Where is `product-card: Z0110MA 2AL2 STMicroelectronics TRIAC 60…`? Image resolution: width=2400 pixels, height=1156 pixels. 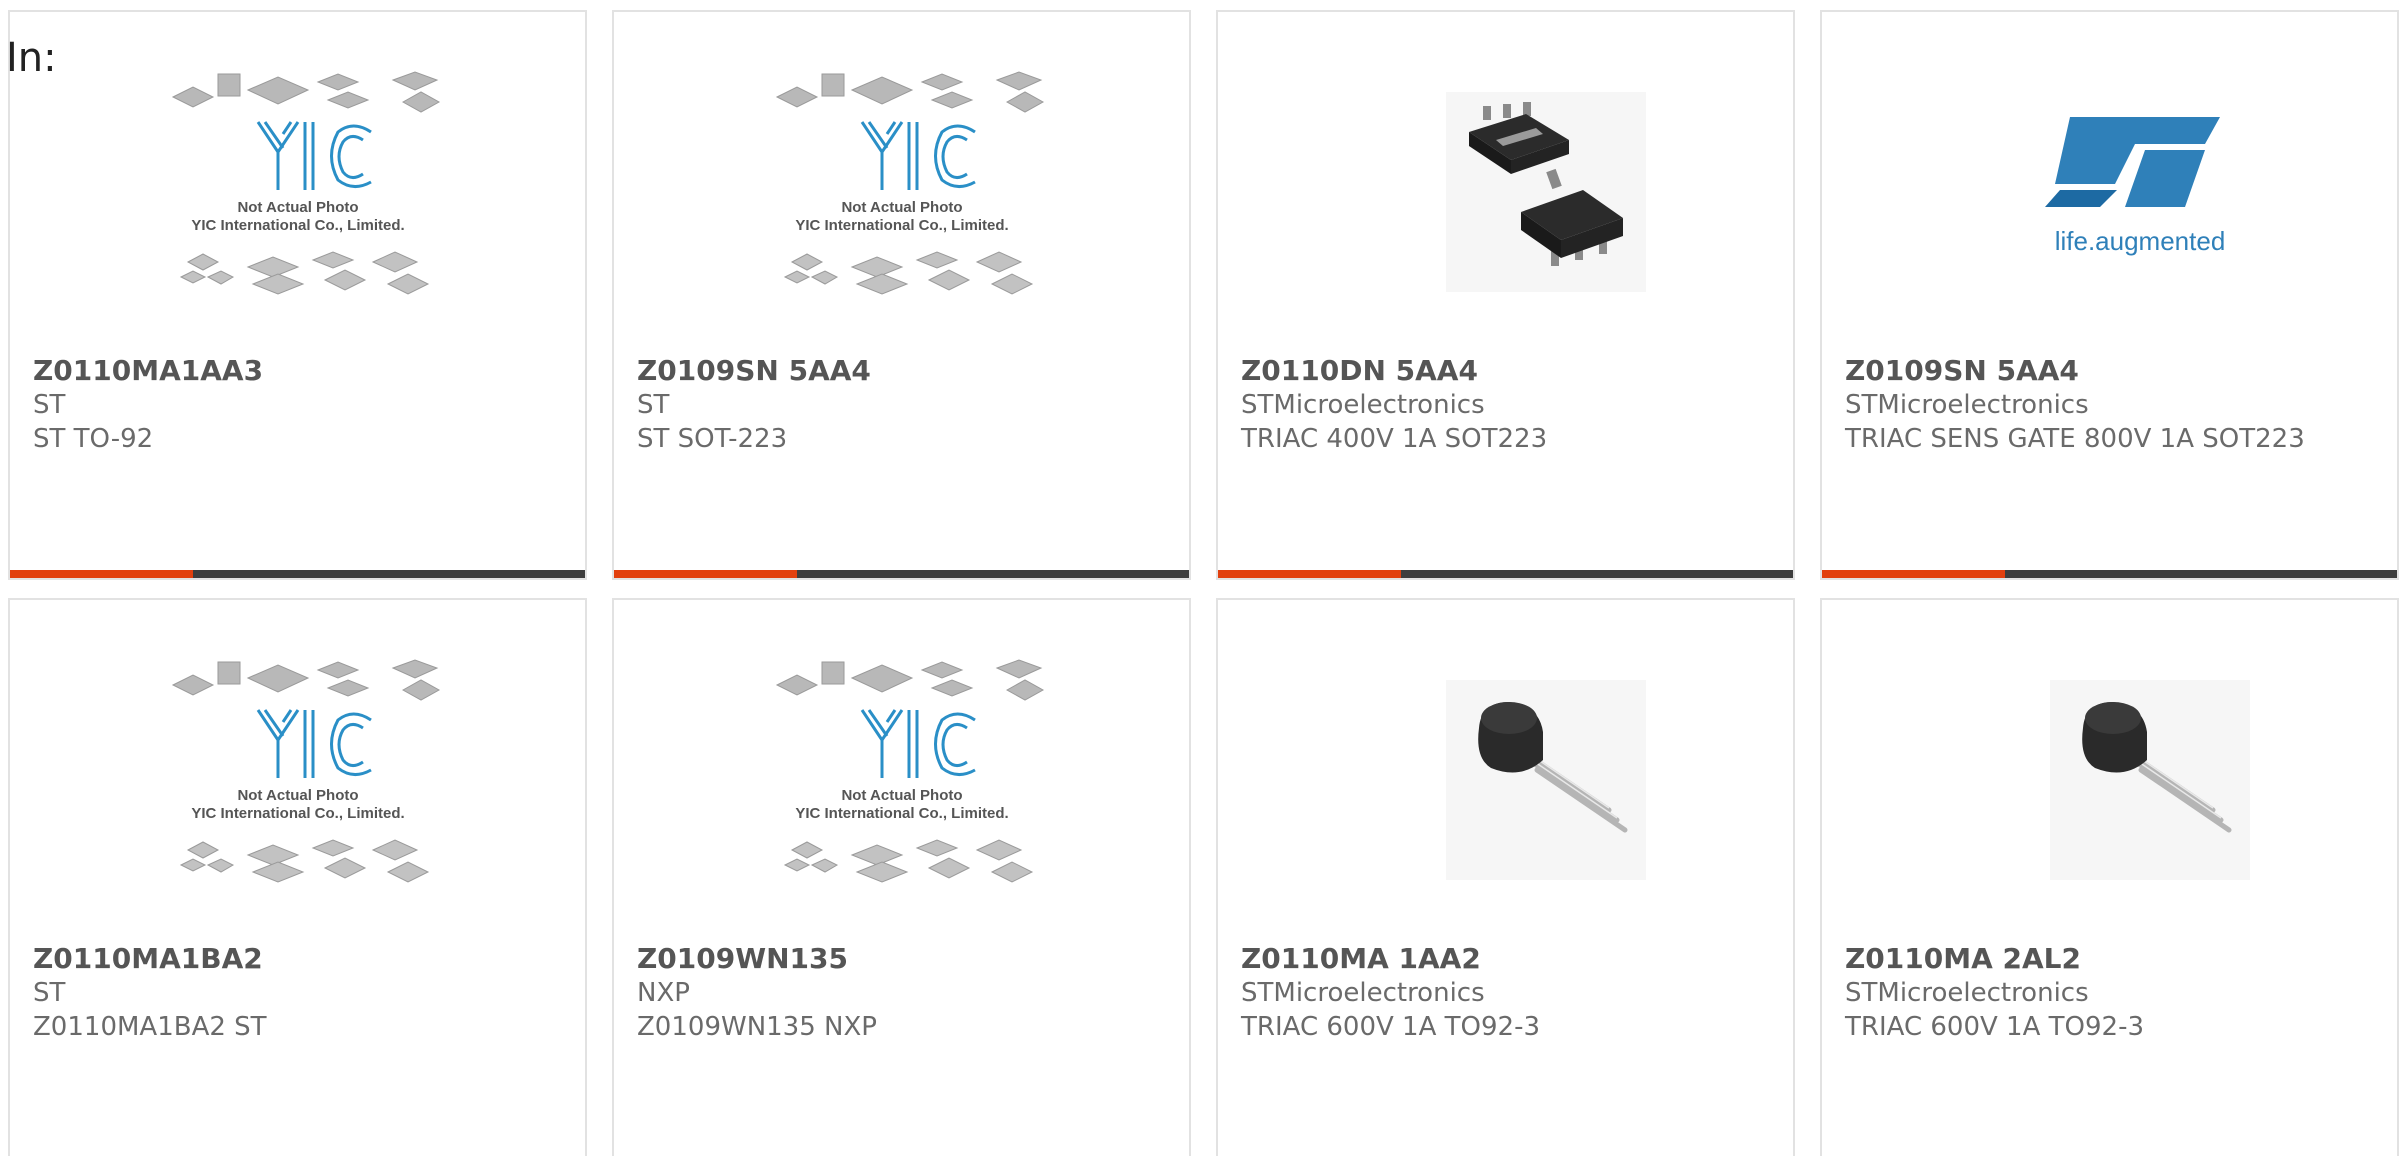 product-card: Z0110MA 2AL2 STMicroelectronics TRIAC 60… is located at coordinates (2109, 877).